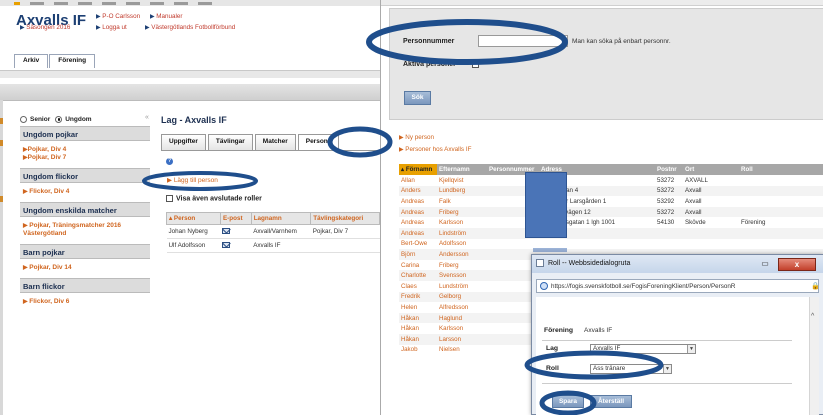 The image size is (823, 415). I want to click on row-firstname: Helen, so click(418, 307).